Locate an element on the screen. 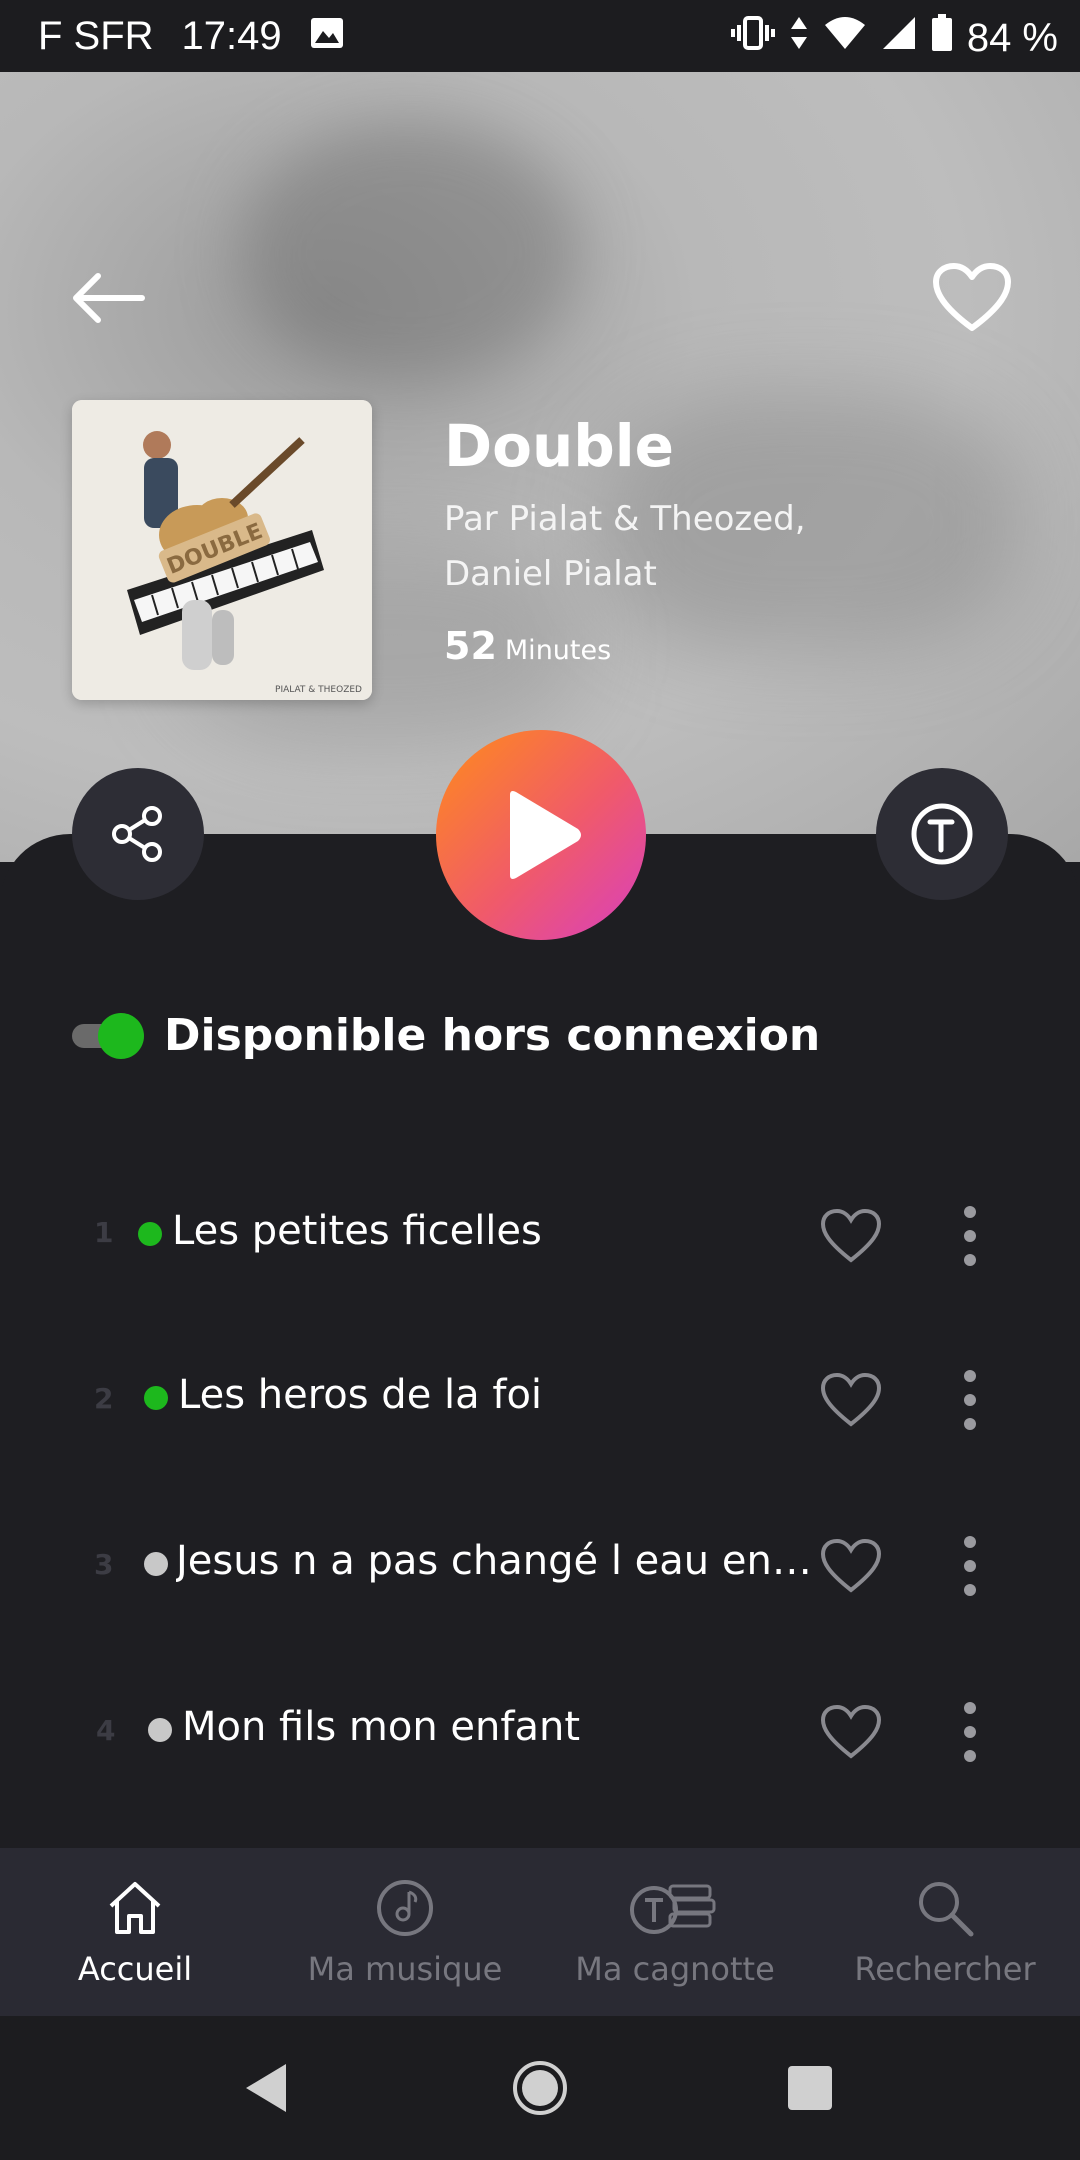 The image size is (1080, 2160). duration-unit: Minutes is located at coordinates (558, 650).